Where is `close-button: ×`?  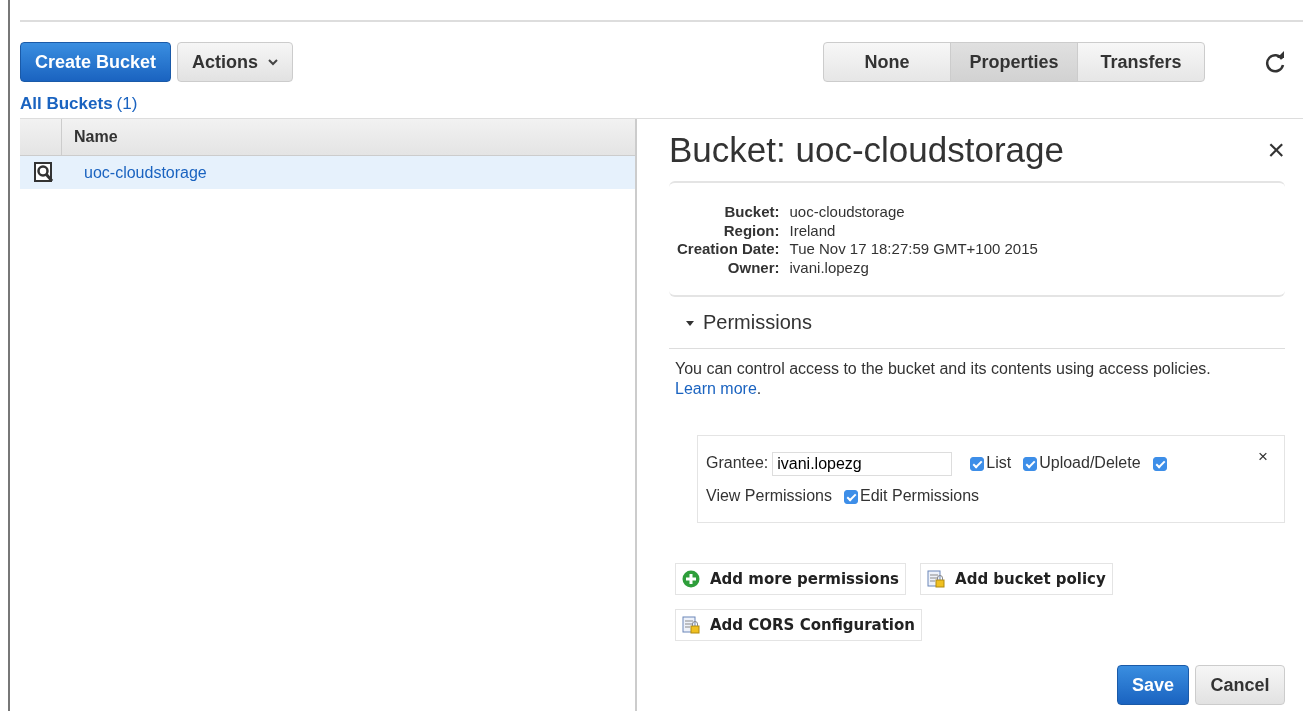
close-button: × is located at coordinates (1276, 150).